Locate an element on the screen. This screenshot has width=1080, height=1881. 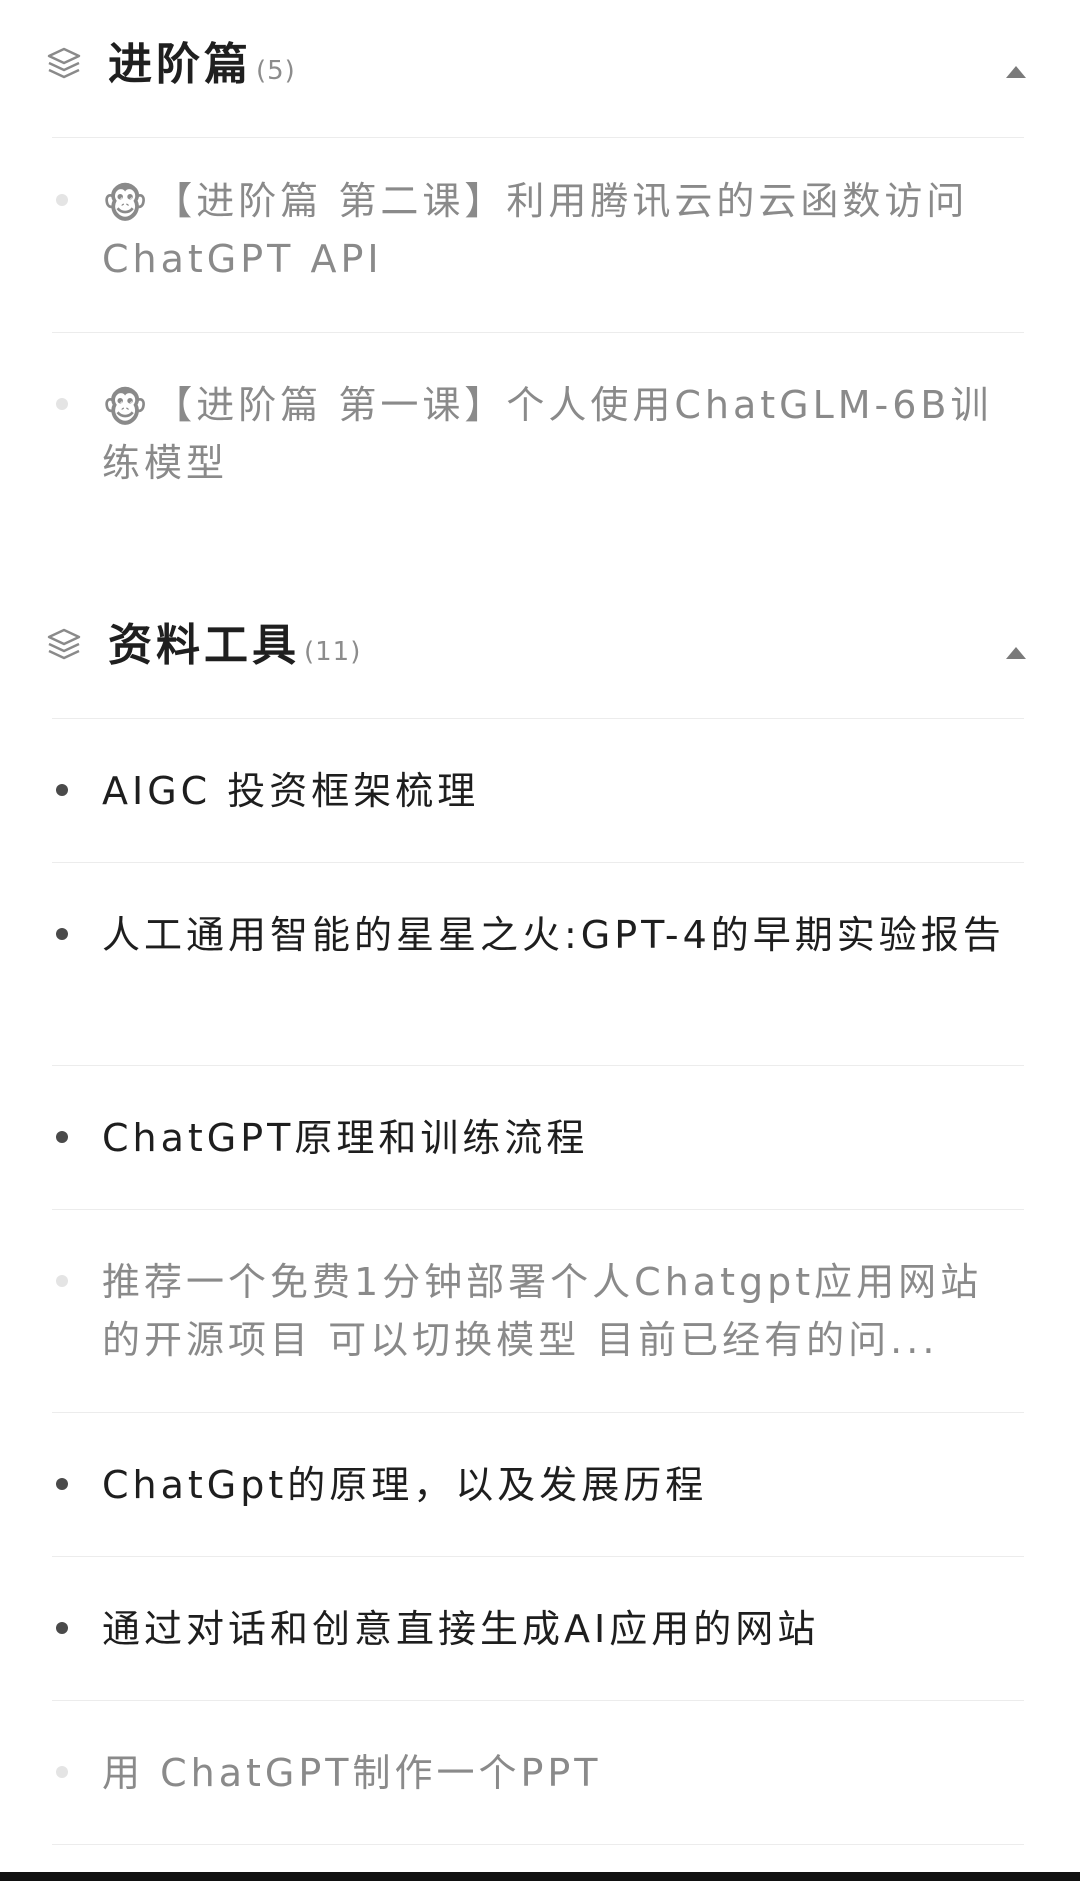
list-item-label: 🐵【进阶篇 第二课】利用腾讯云的云函数访问ChatGPT API is located at coordinates (557, 230).